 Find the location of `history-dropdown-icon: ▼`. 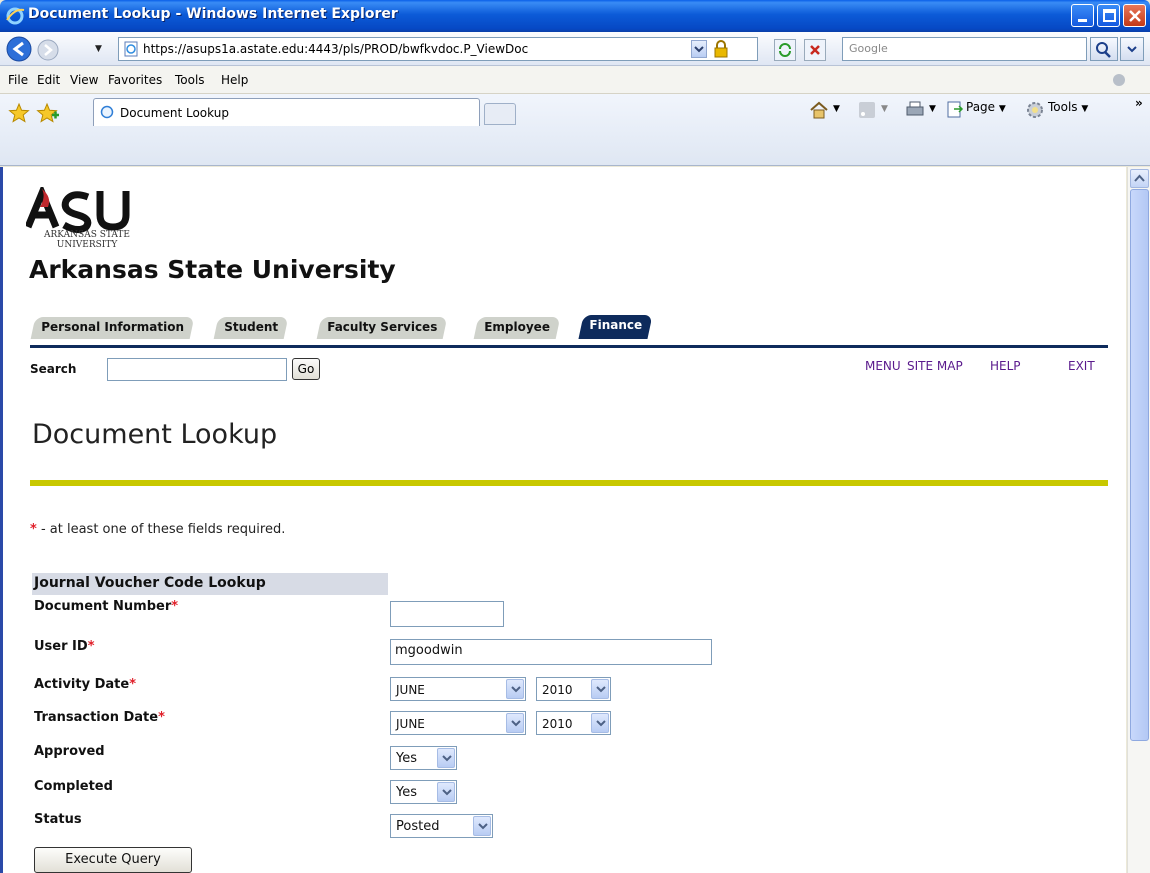

history-dropdown-icon: ▼ is located at coordinates (98, 49).